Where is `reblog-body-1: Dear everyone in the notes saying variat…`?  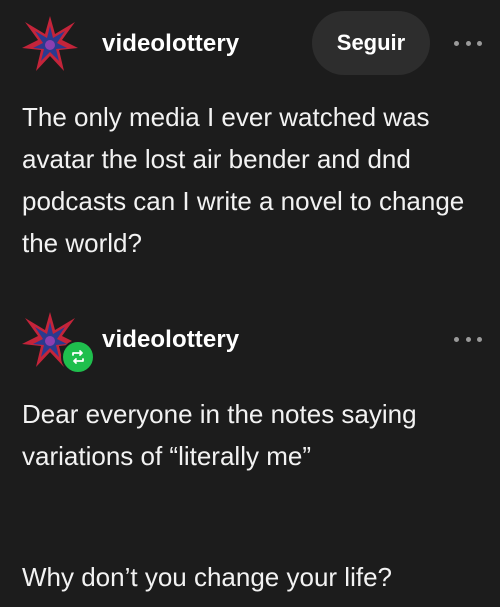
reblog-body-1: Dear everyone in the notes saying variat… is located at coordinates (219, 435).